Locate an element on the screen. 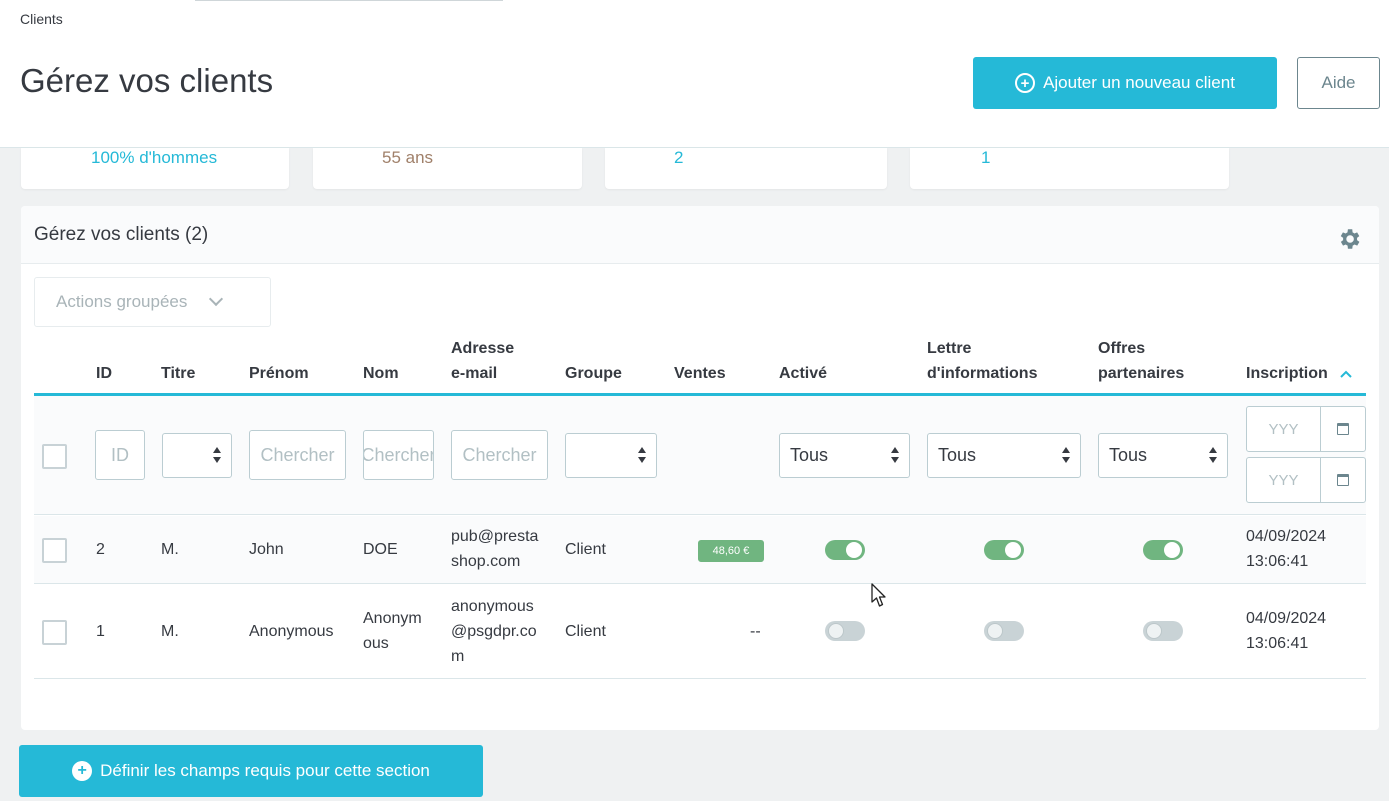 The height and width of the screenshot is (801, 1389). cell-lastname-line2: ous is located at coordinates (376, 643).